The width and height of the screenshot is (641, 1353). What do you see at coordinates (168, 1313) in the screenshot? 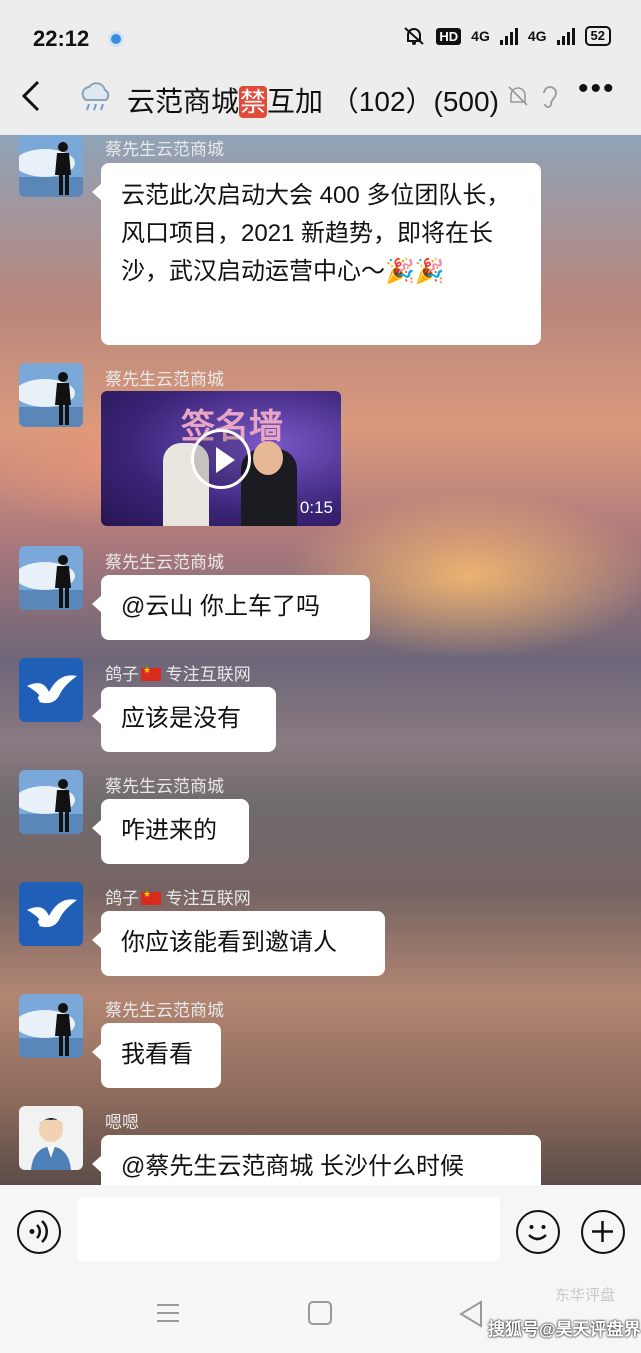
I see `recent-apps-icon` at bounding box center [168, 1313].